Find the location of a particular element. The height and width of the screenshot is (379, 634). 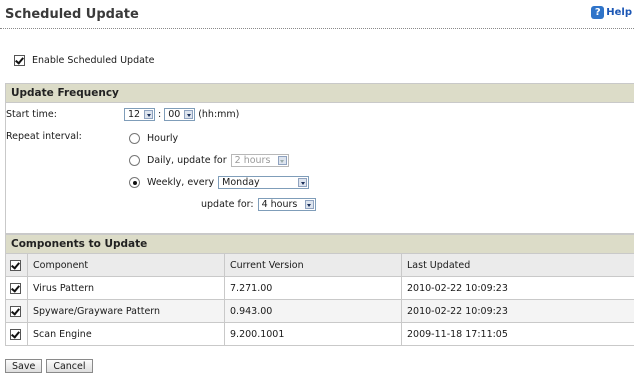

weekly-update-for-label: update for: is located at coordinates (227, 204).